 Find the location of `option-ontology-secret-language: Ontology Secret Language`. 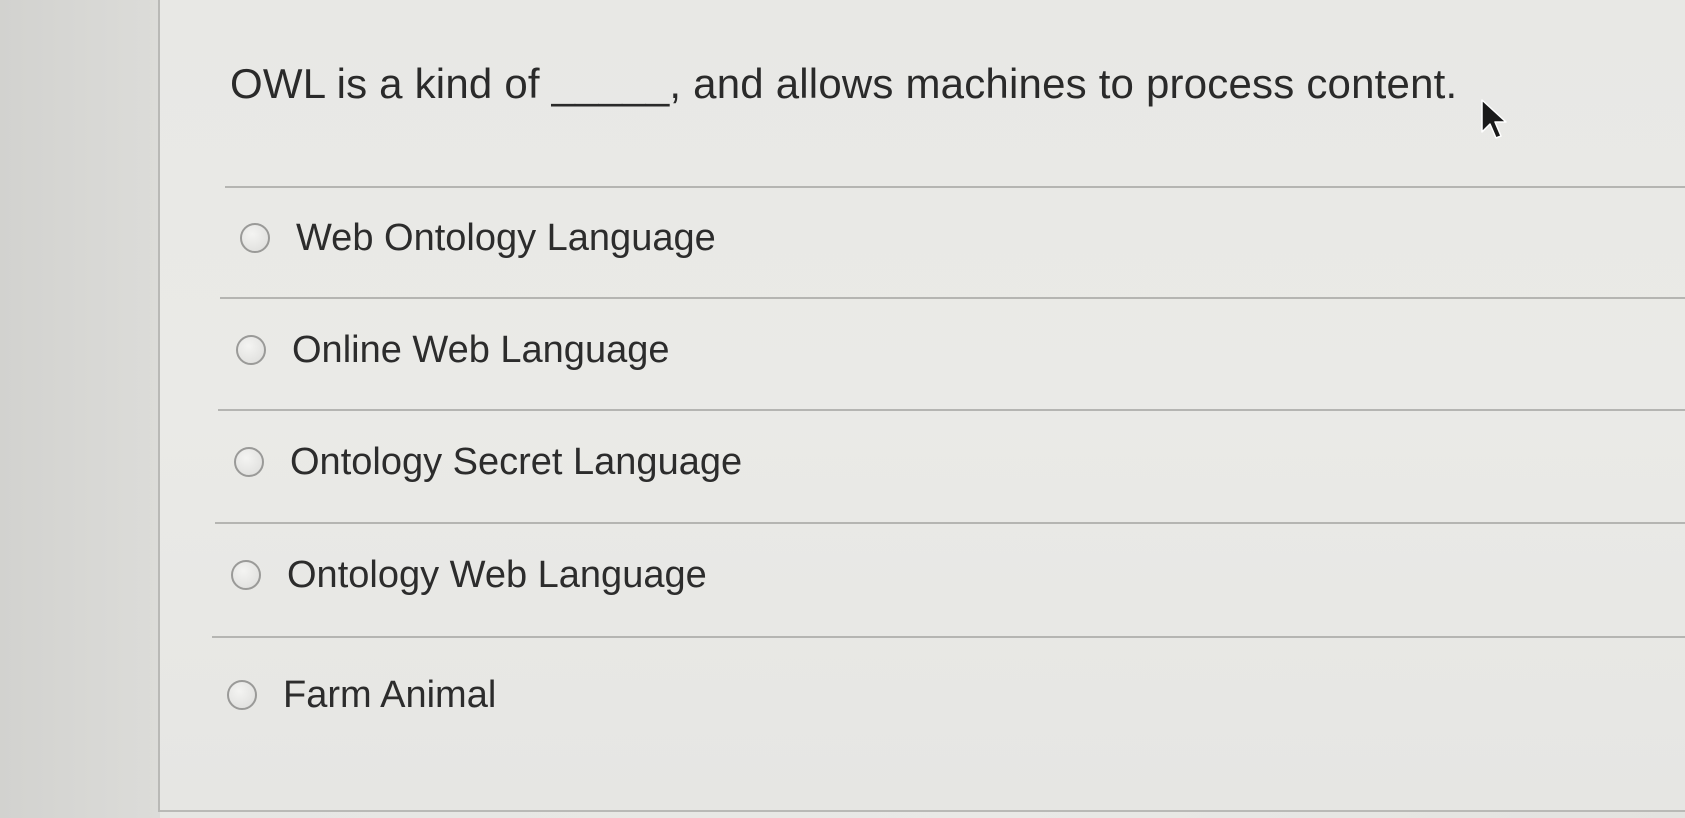

option-ontology-secret-language: Ontology Secret Language is located at coordinates (488, 462).